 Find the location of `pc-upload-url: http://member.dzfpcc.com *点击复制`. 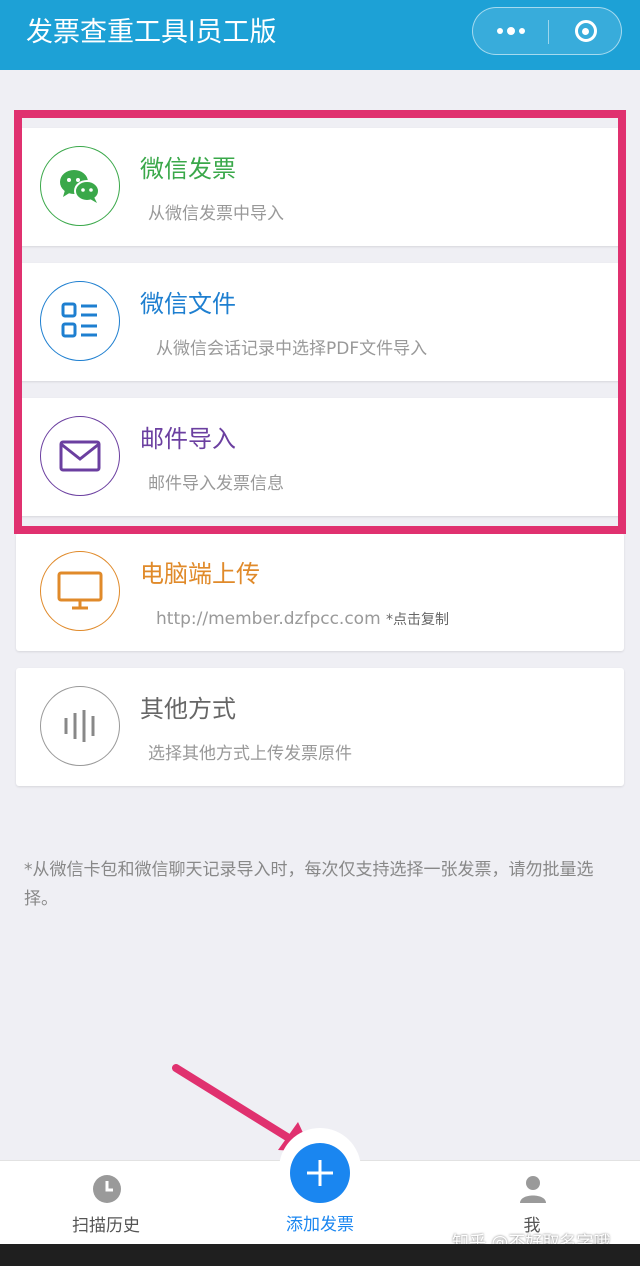

pc-upload-url: http://member.dzfpcc.com *点击复制 is located at coordinates (302, 619).